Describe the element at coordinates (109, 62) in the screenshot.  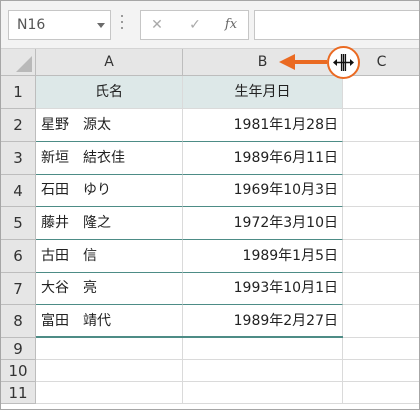
I see `column-header-a: A` at that location.